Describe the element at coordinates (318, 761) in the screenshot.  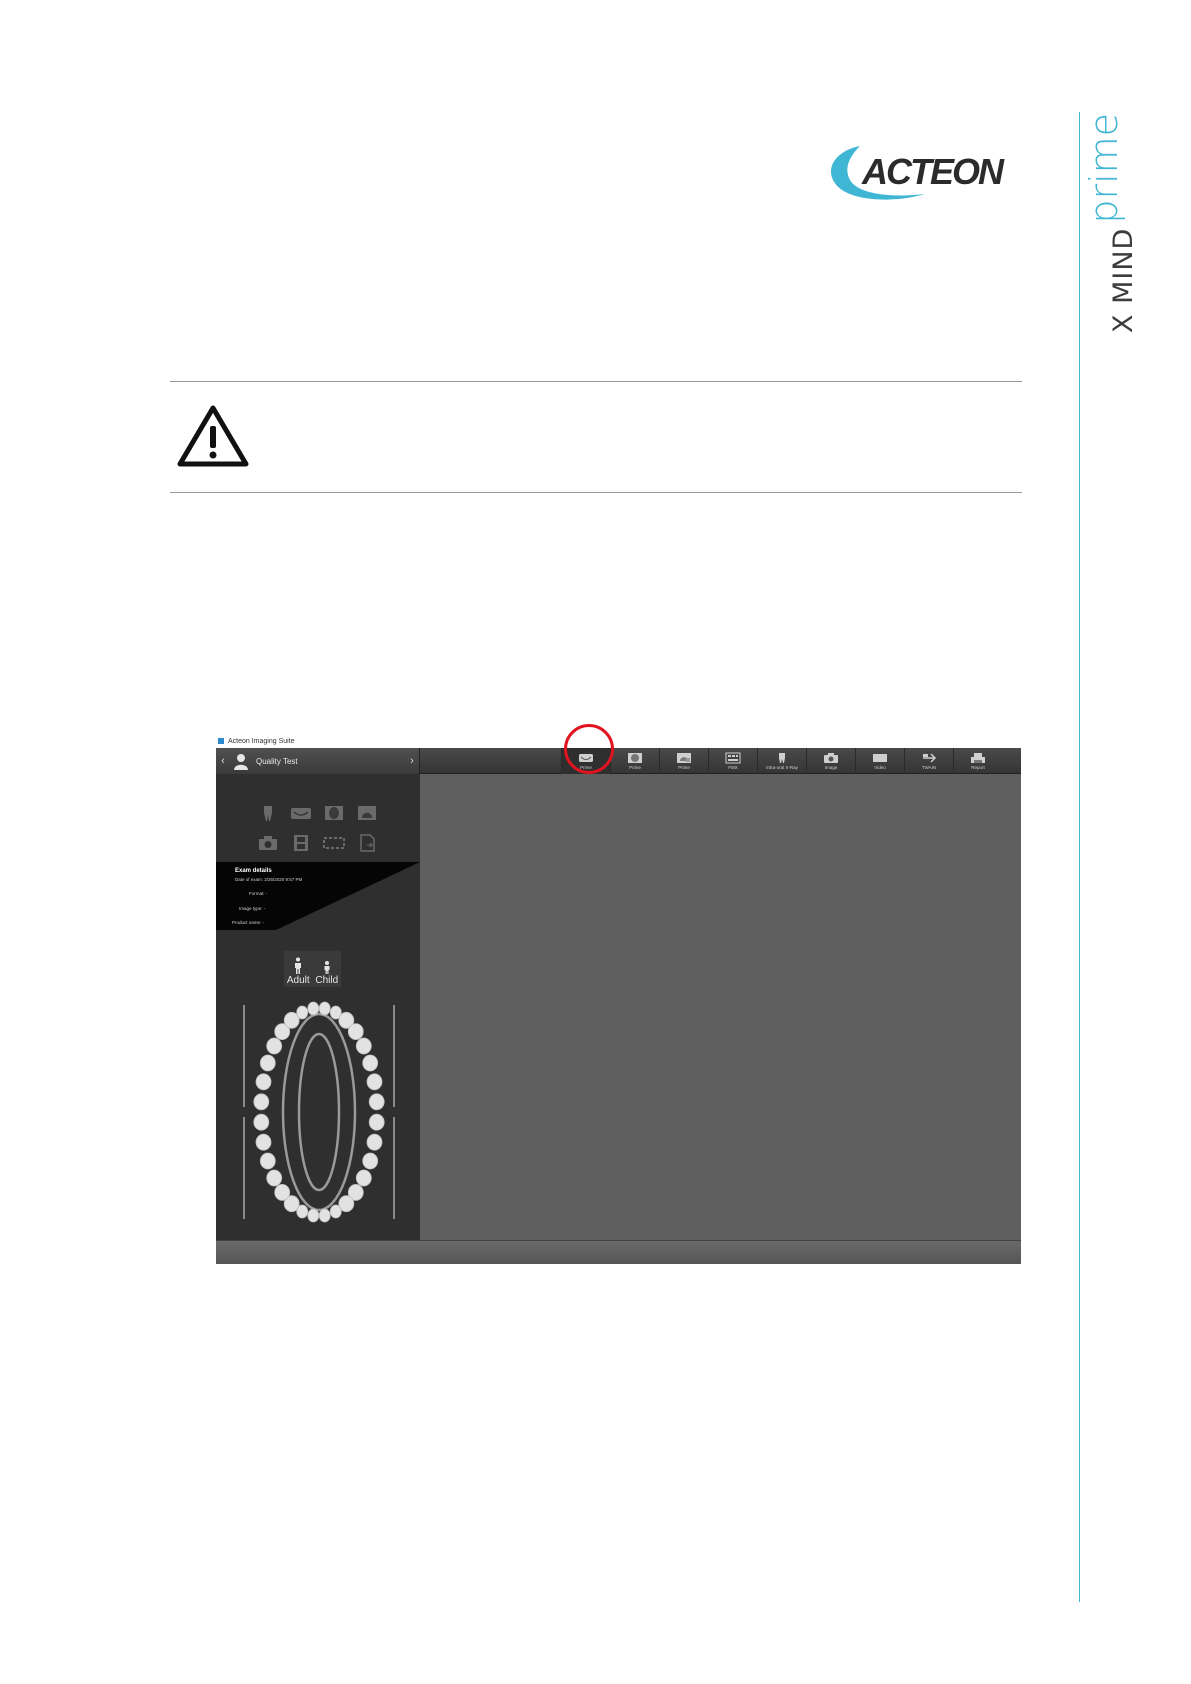
I see `patient-bar: ‹ Quality Test ›` at that location.